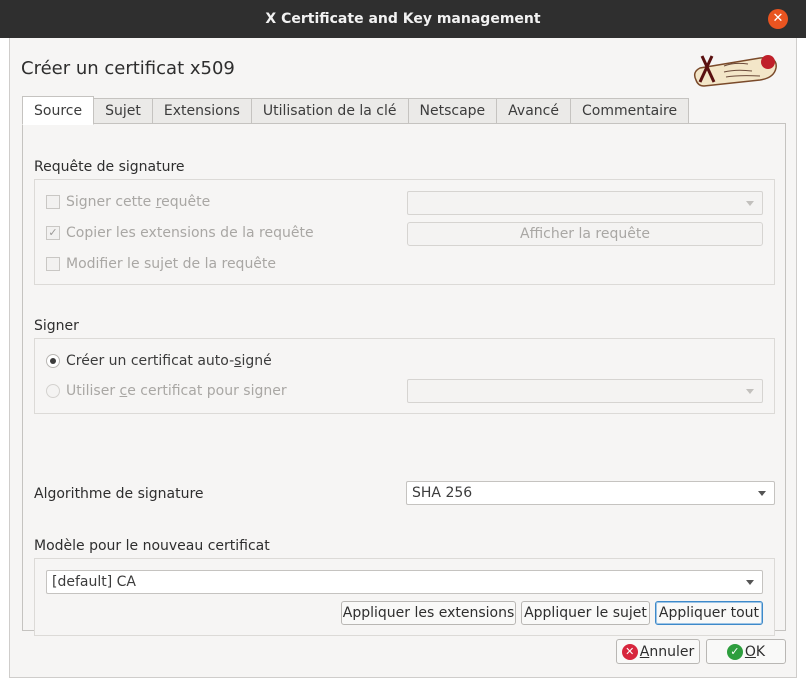  I want to click on ok-button: ✓ OK, so click(746, 651).